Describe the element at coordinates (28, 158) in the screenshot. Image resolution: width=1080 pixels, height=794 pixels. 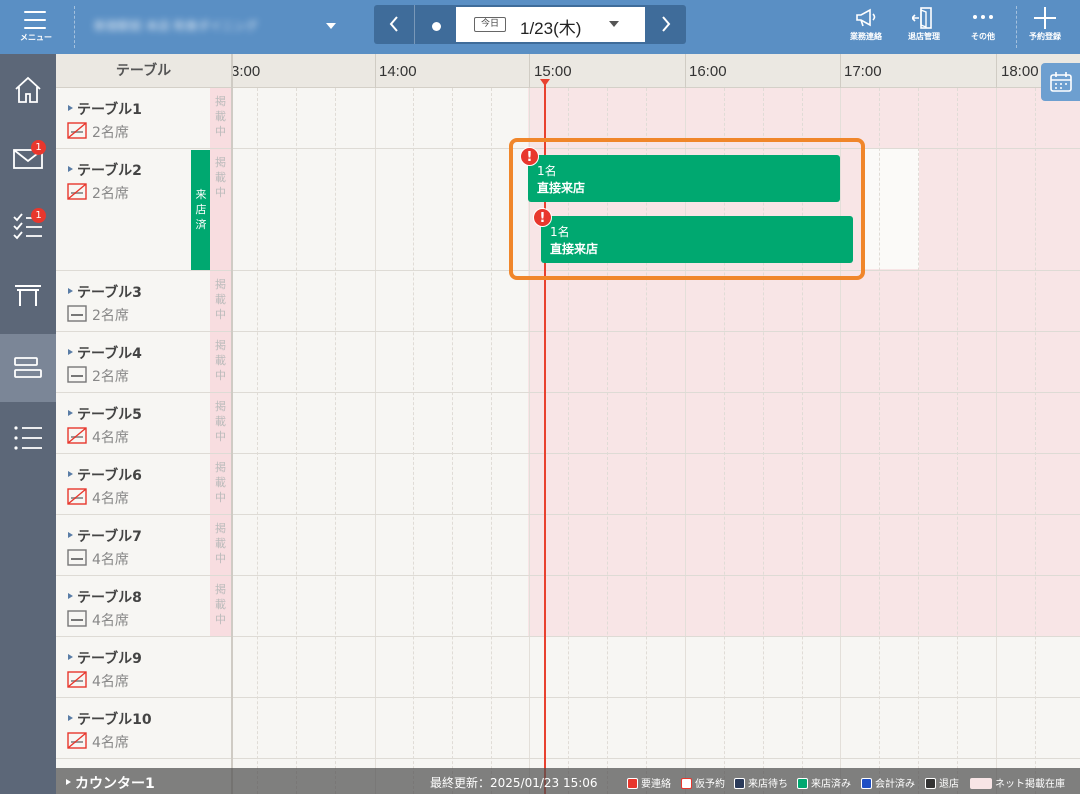
I see `sidebar-item-mail: 1` at that location.